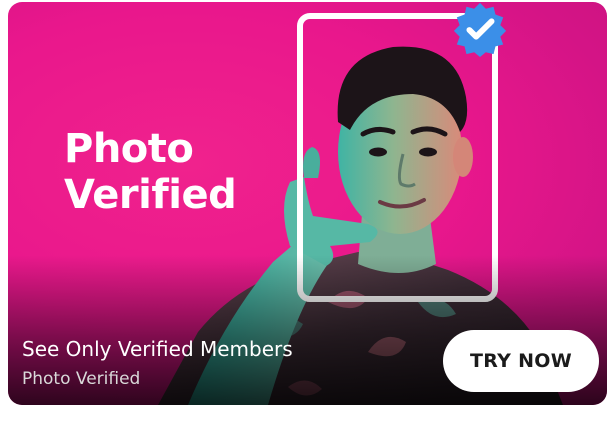 The width and height of the screenshot is (615, 423). Describe the element at coordinates (150, 172) in the screenshot. I see `card-headline: Photo Verified` at that location.